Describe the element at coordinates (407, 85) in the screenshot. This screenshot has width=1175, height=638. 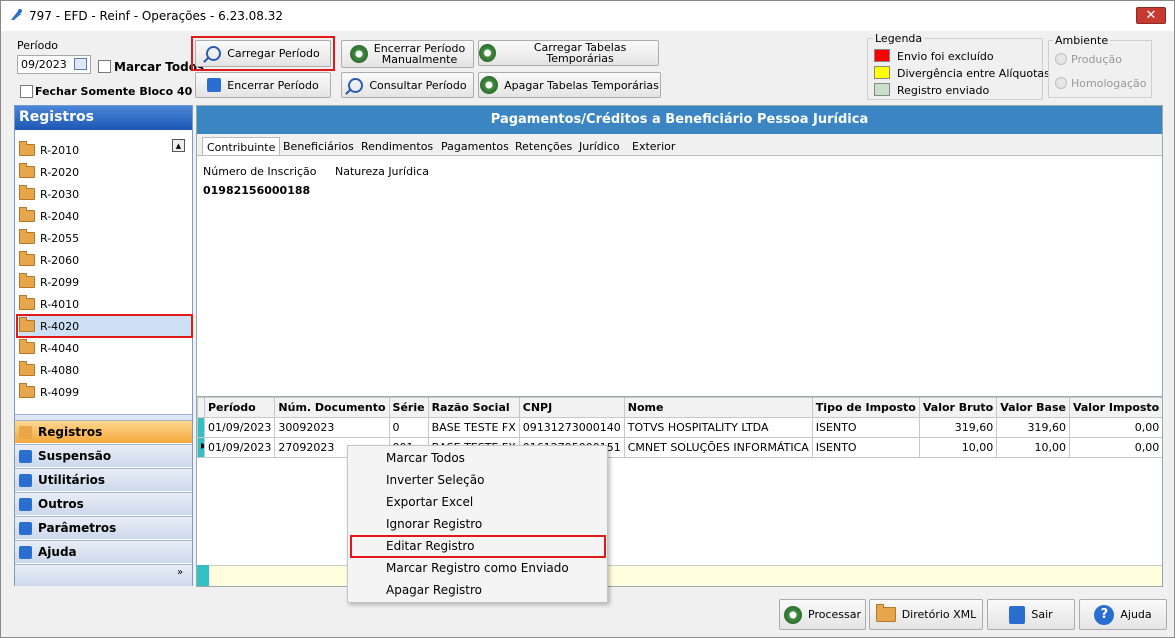
I see `consultar-periodo-button: Consultar Período` at that location.